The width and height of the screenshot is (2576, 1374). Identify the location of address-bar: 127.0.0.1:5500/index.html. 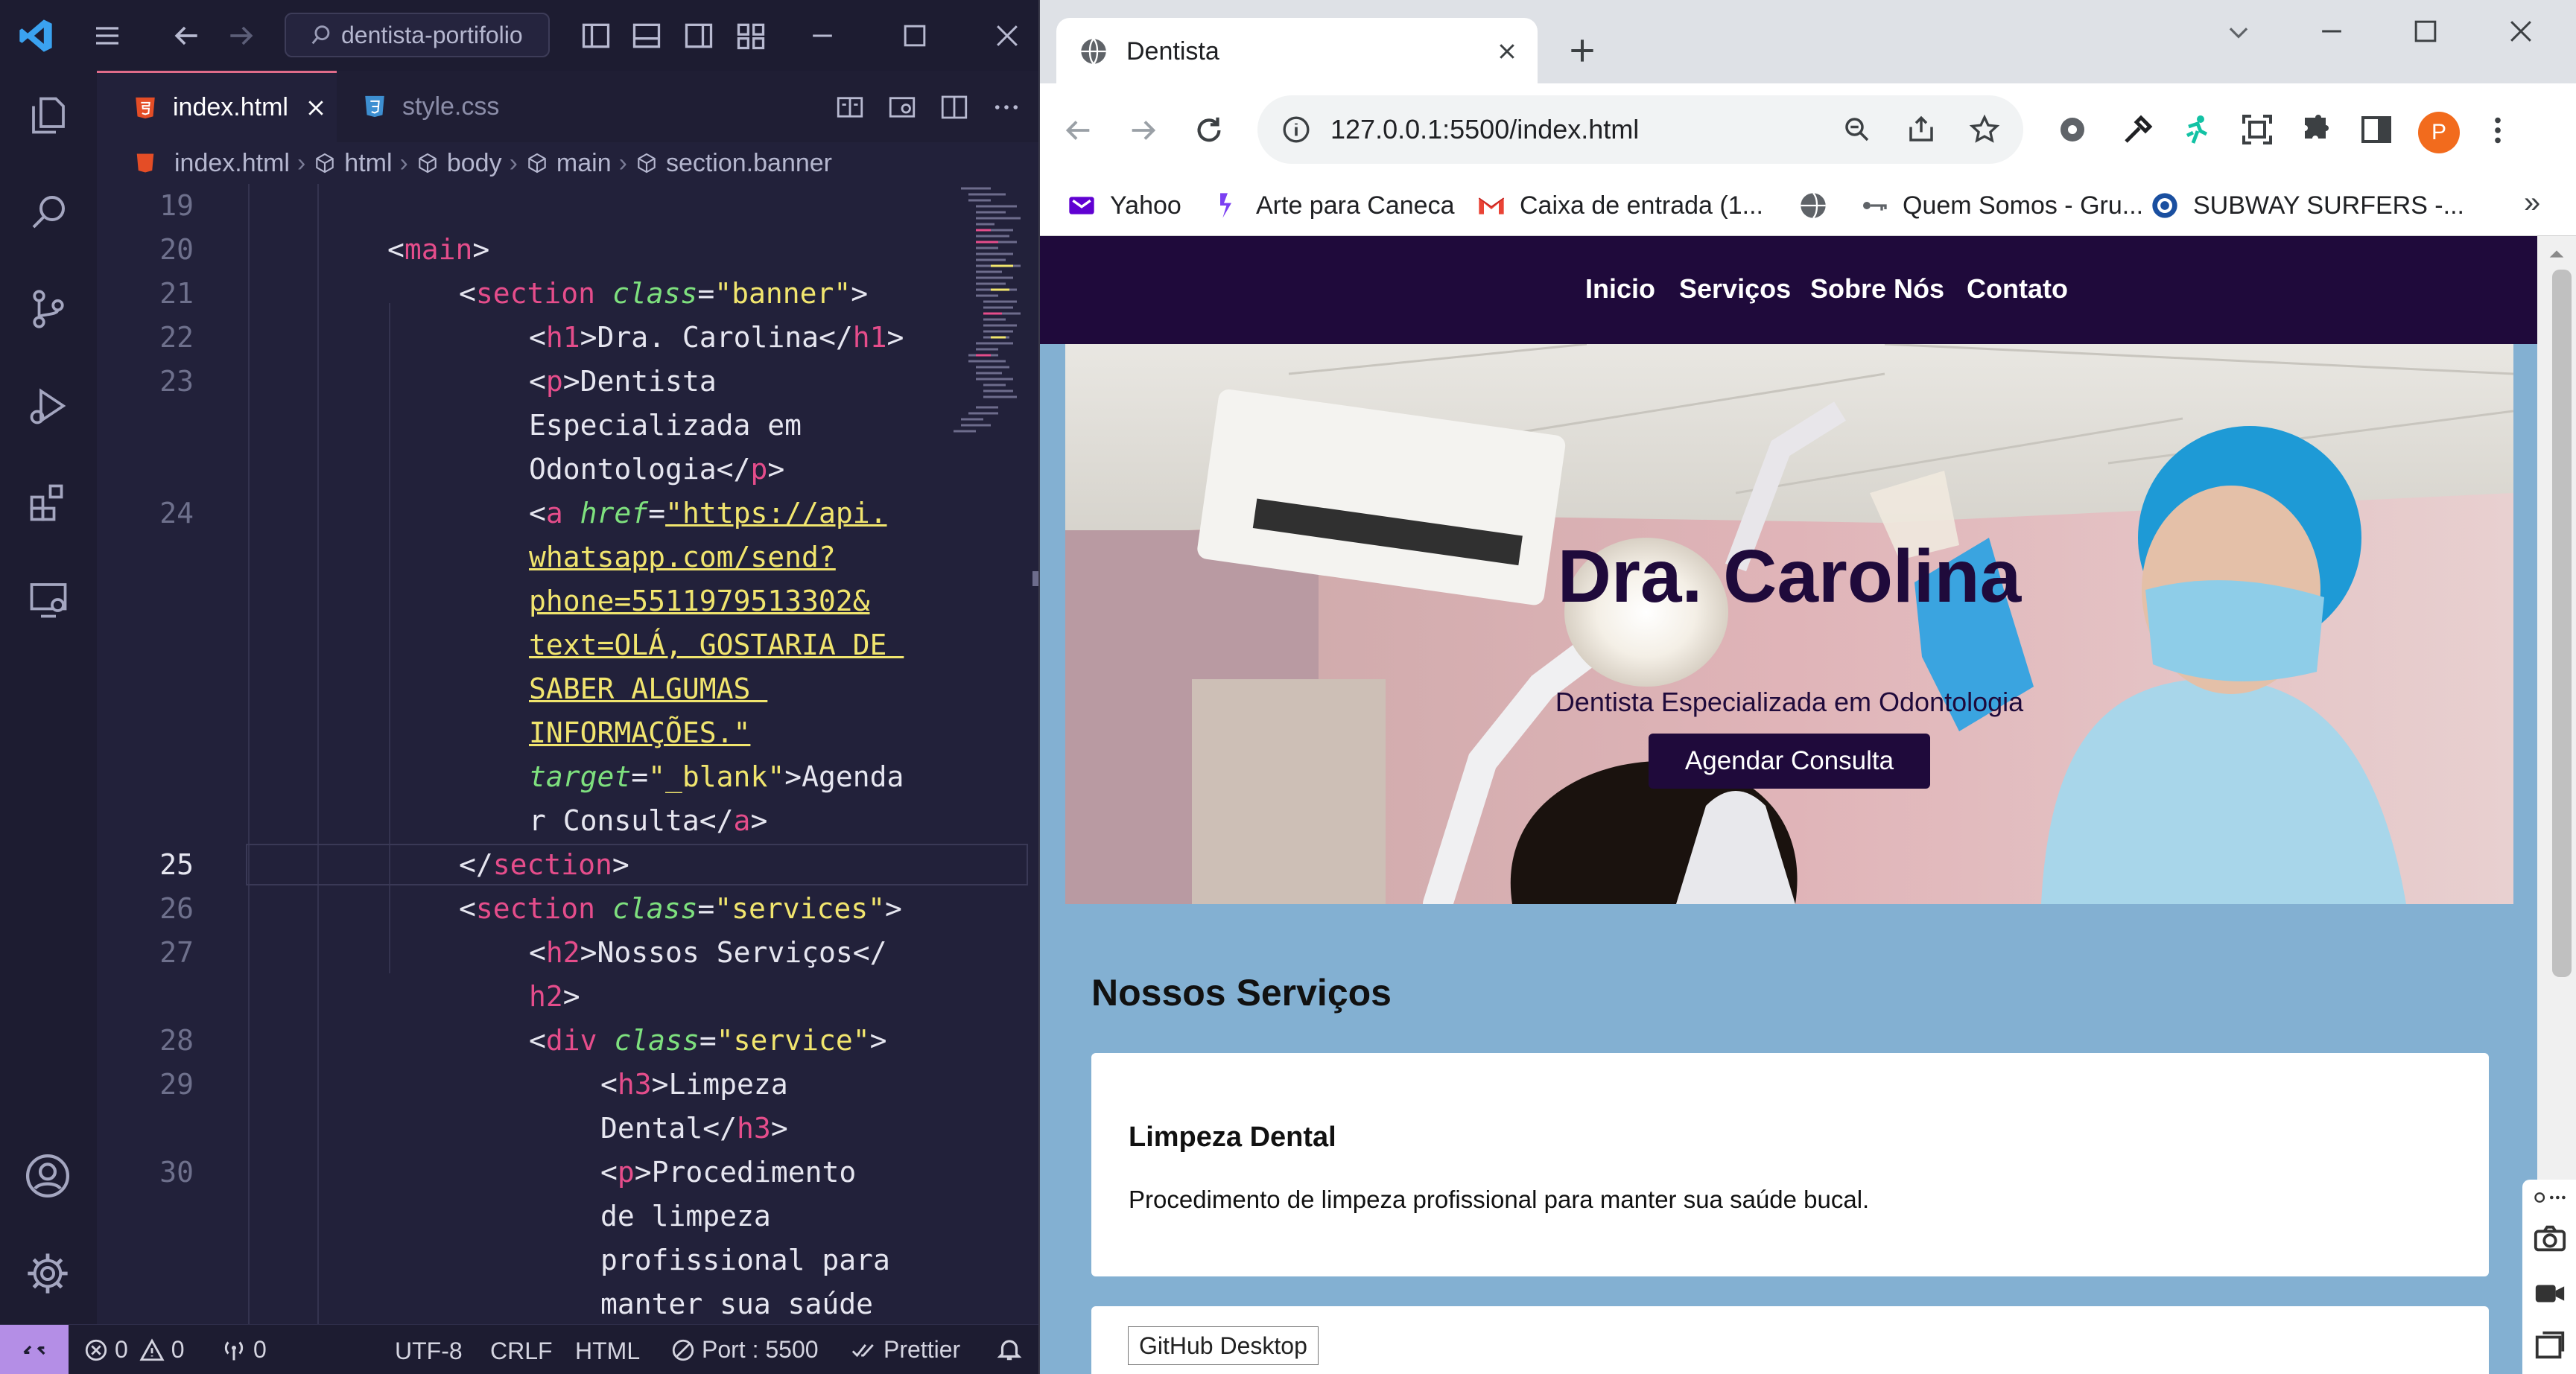
(1640, 129).